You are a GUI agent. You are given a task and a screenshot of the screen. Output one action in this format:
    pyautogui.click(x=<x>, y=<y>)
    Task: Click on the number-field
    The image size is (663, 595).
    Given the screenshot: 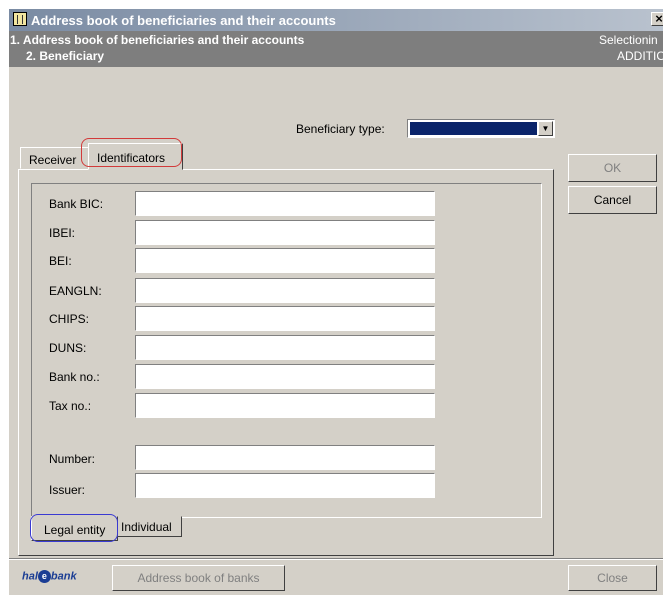 What is the action you would take?
    pyautogui.click(x=285, y=457)
    